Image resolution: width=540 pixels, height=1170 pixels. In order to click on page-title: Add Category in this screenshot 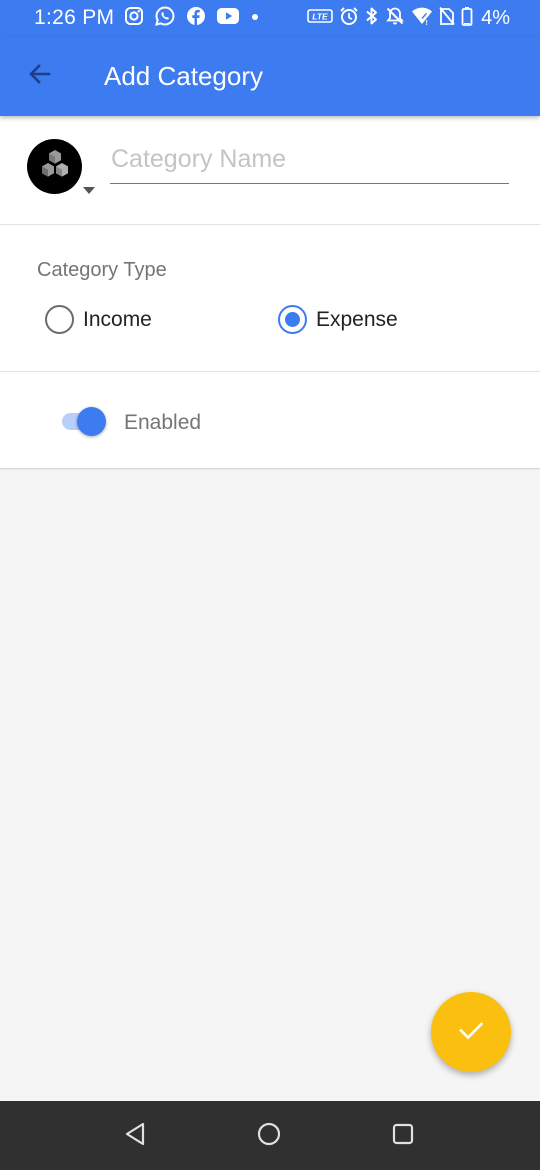, I will do `click(183, 75)`.